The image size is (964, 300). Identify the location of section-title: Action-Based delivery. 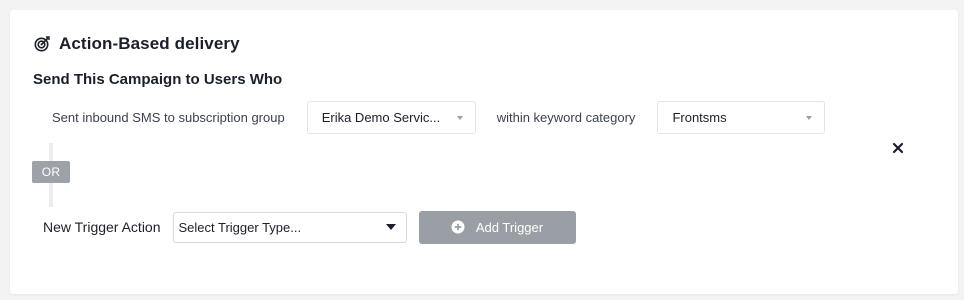
(149, 43).